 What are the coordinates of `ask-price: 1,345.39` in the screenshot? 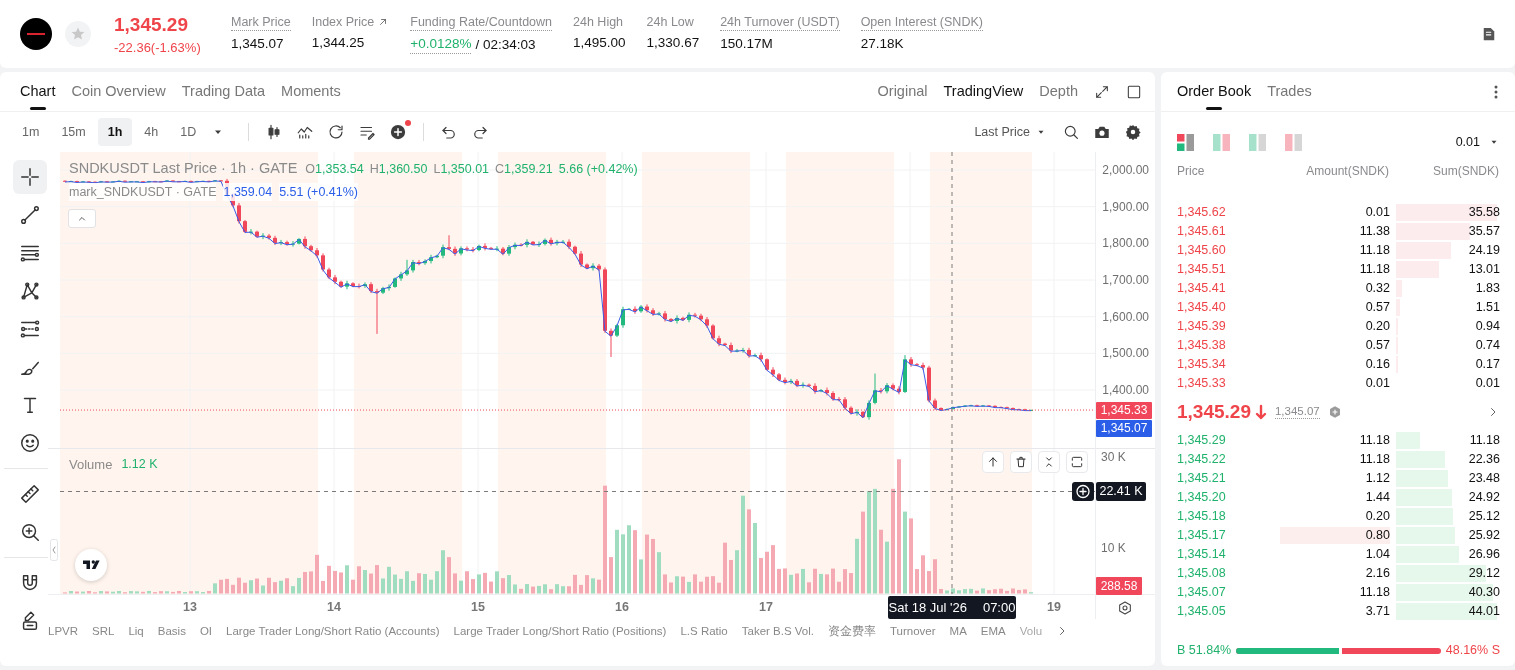 It's located at (1202, 326).